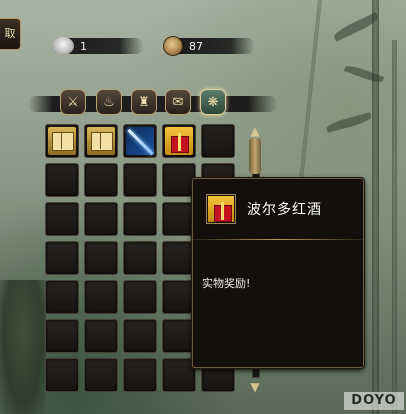  I want to click on armor-icon: ♜, so click(144, 102).